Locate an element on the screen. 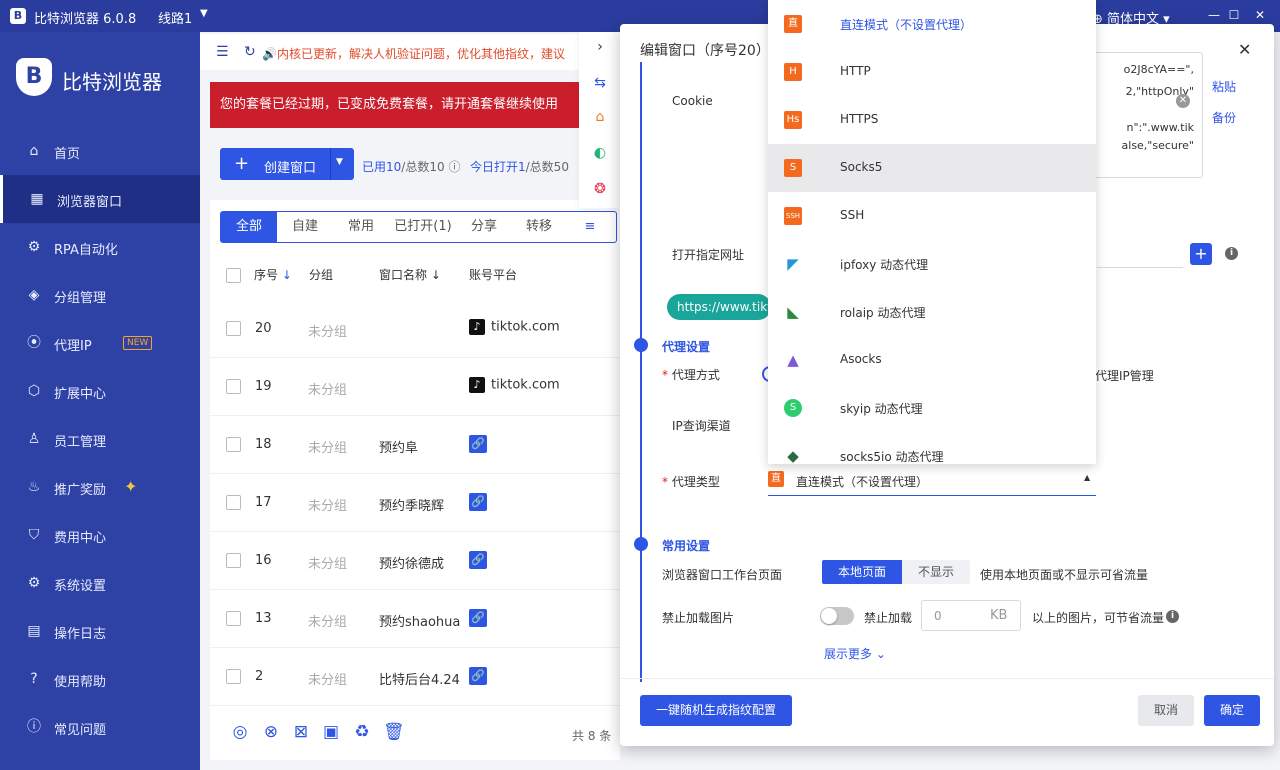 Image resolution: width=1280 pixels, height=770 pixels. column-header-number: 序号 ↓ is located at coordinates (273, 274).